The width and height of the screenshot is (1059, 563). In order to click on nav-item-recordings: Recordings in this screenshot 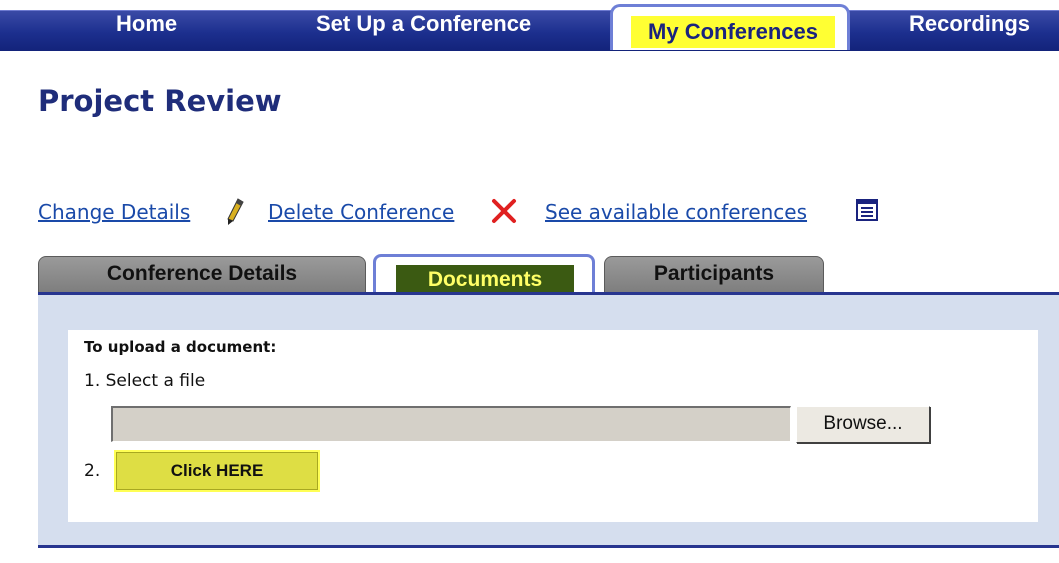, I will do `click(969, 24)`.